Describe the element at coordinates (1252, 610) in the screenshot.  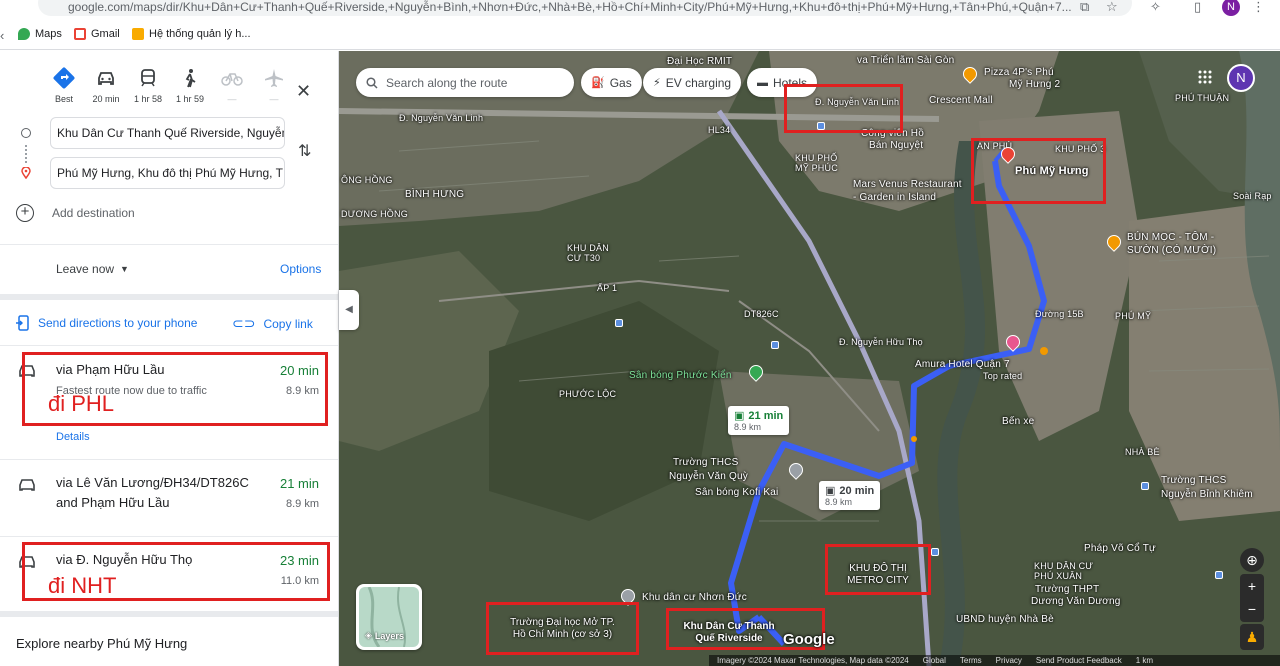
I see `zoom-out-button: −` at that location.